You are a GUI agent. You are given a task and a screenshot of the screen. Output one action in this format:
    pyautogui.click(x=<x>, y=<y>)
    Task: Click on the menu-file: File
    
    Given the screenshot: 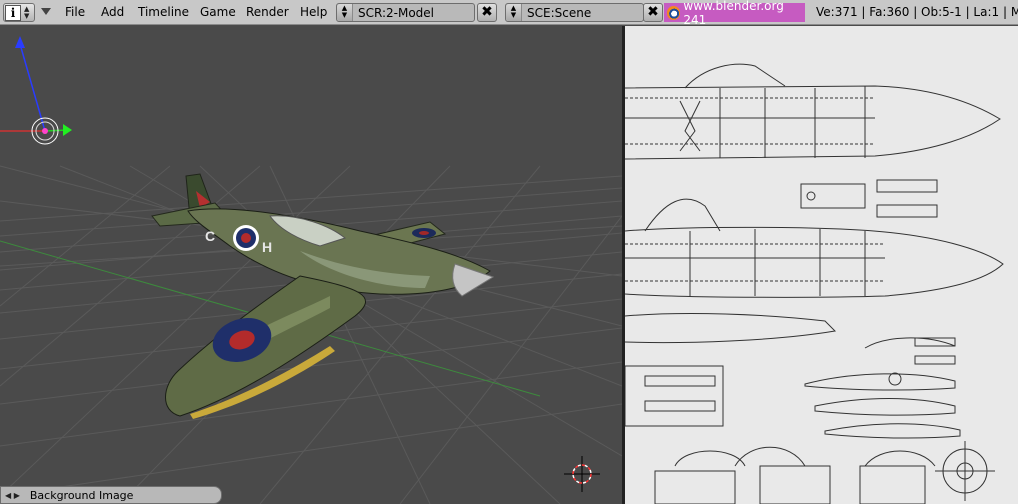 What is the action you would take?
    pyautogui.click(x=75, y=12)
    